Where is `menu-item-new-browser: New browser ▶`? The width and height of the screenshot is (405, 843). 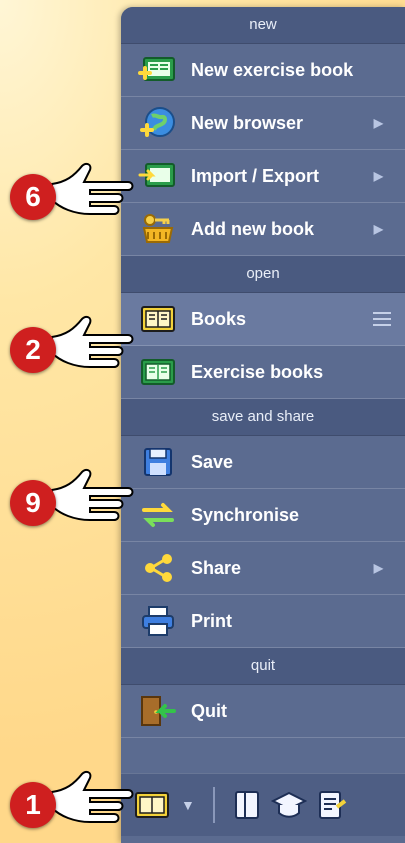
menu-item-new-browser: New browser ▶ is located at coordinates (263, 123).